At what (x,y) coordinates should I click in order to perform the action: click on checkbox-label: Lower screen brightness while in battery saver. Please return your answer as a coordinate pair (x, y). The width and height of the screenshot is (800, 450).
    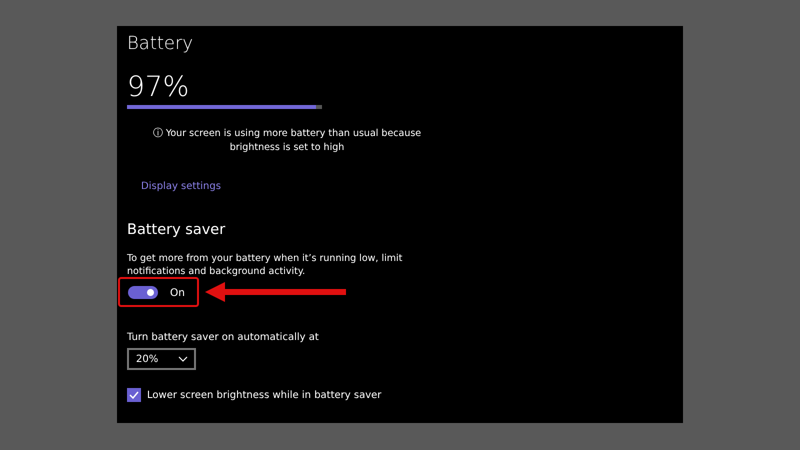
    Looking at the image, I should click on (264, 395).